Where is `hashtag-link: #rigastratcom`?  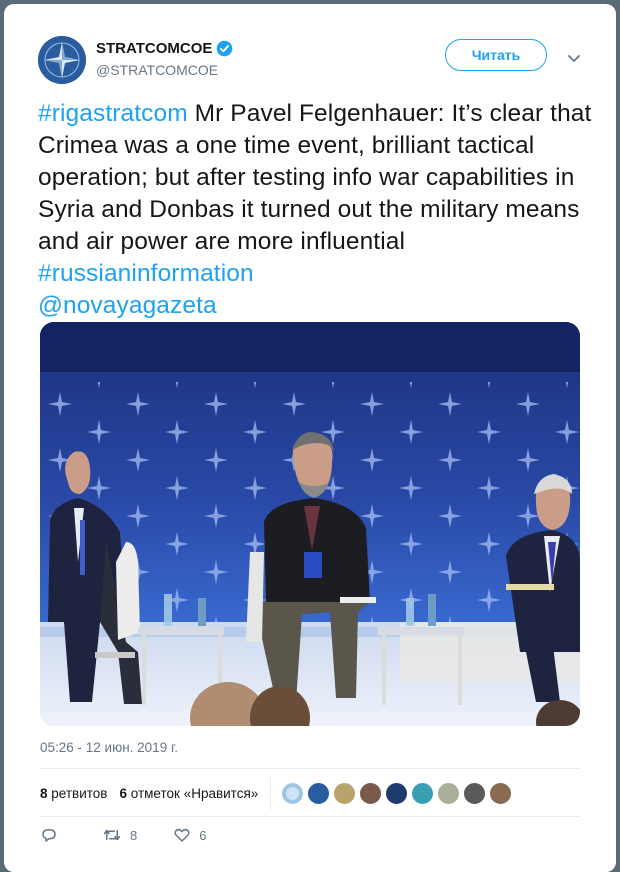
hashtag-link: #rigastratcom is located at coordinates (113, 113).